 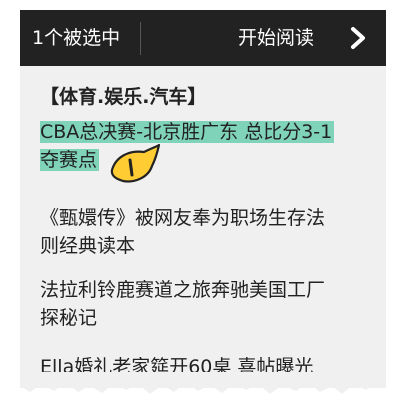 What do you see at coordinates (203, 383) in the screenshot?
I see `torn-paper-edge` at bounding box center [203, 383].